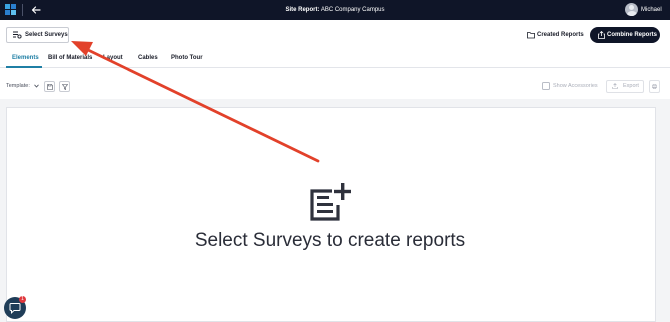 This screenshot has height=322, width=670. I want to click on template-filter-button, so click(64, 86).